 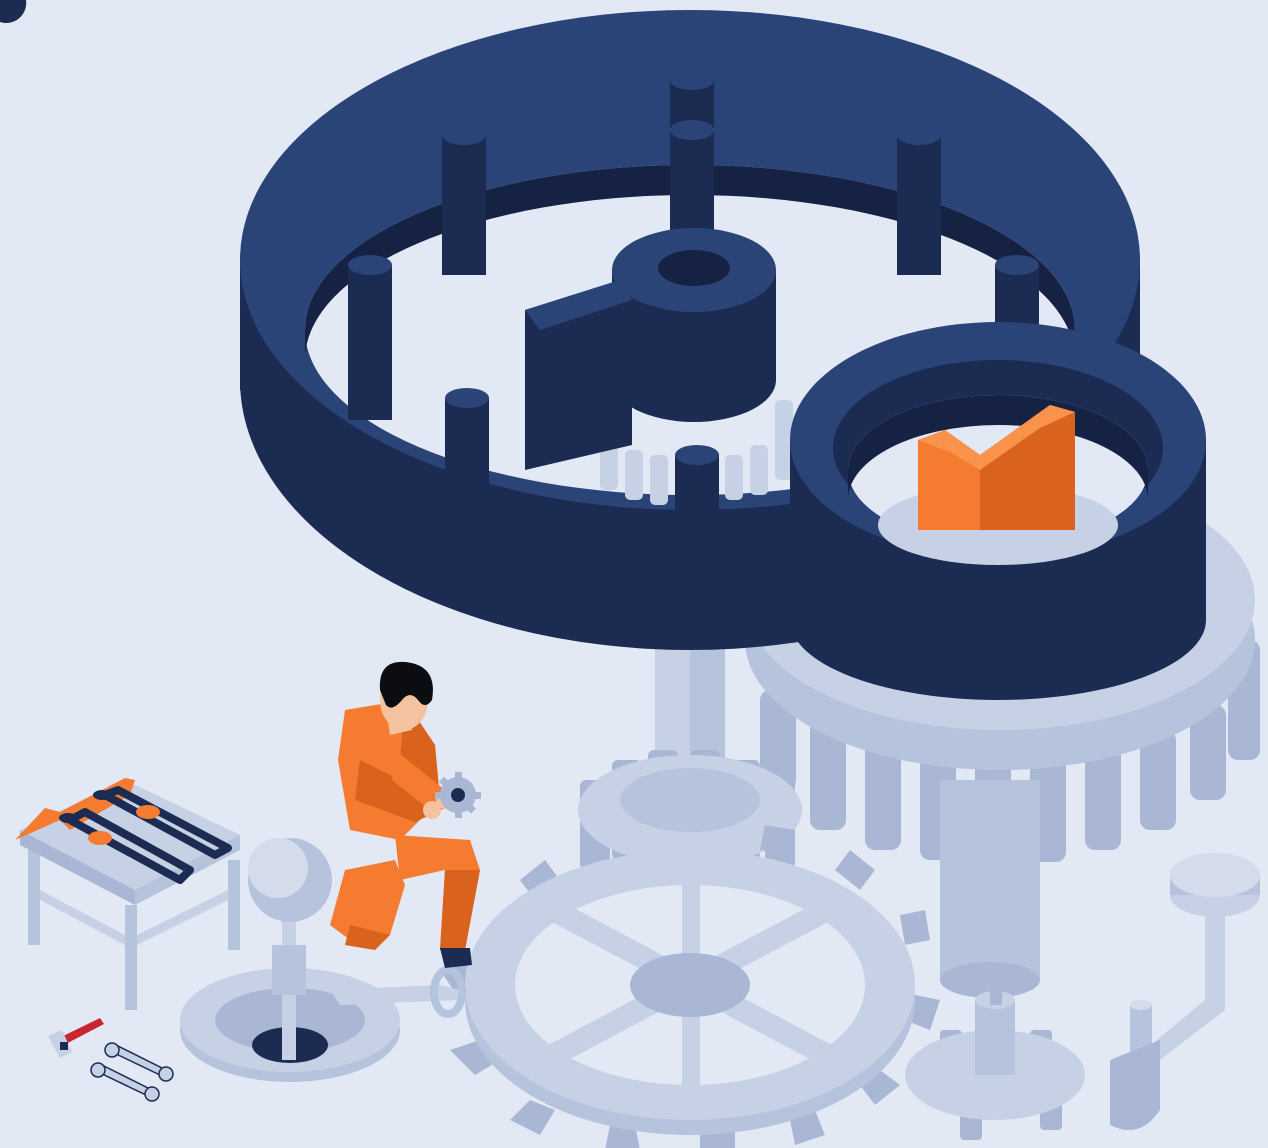 I want to click on hammer-icon, so click(x=76, y=1038).